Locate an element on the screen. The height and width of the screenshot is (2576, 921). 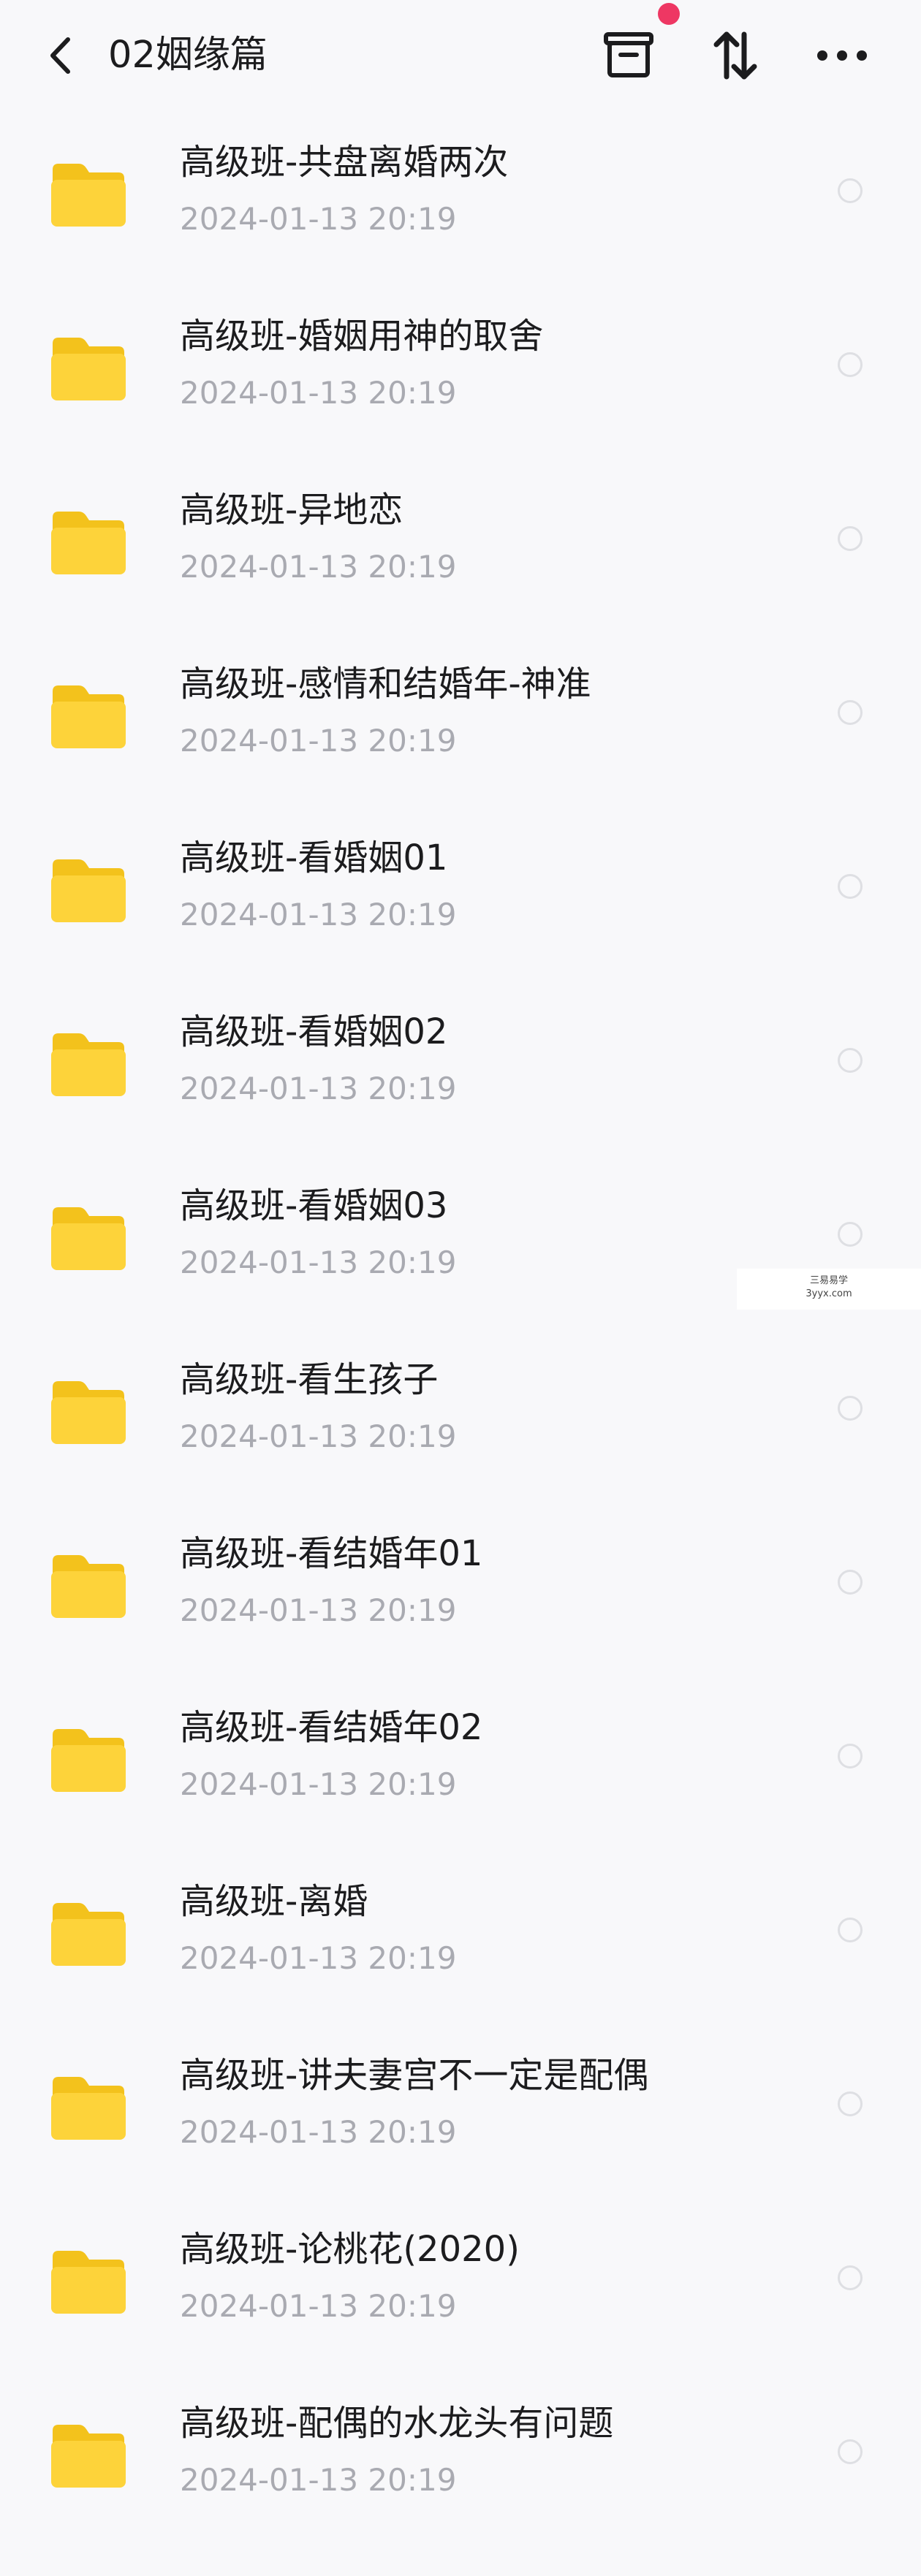
list-item: 高级班-看婚姻02 2024-01-13 20:19 is located at coordinates (460, 1073).